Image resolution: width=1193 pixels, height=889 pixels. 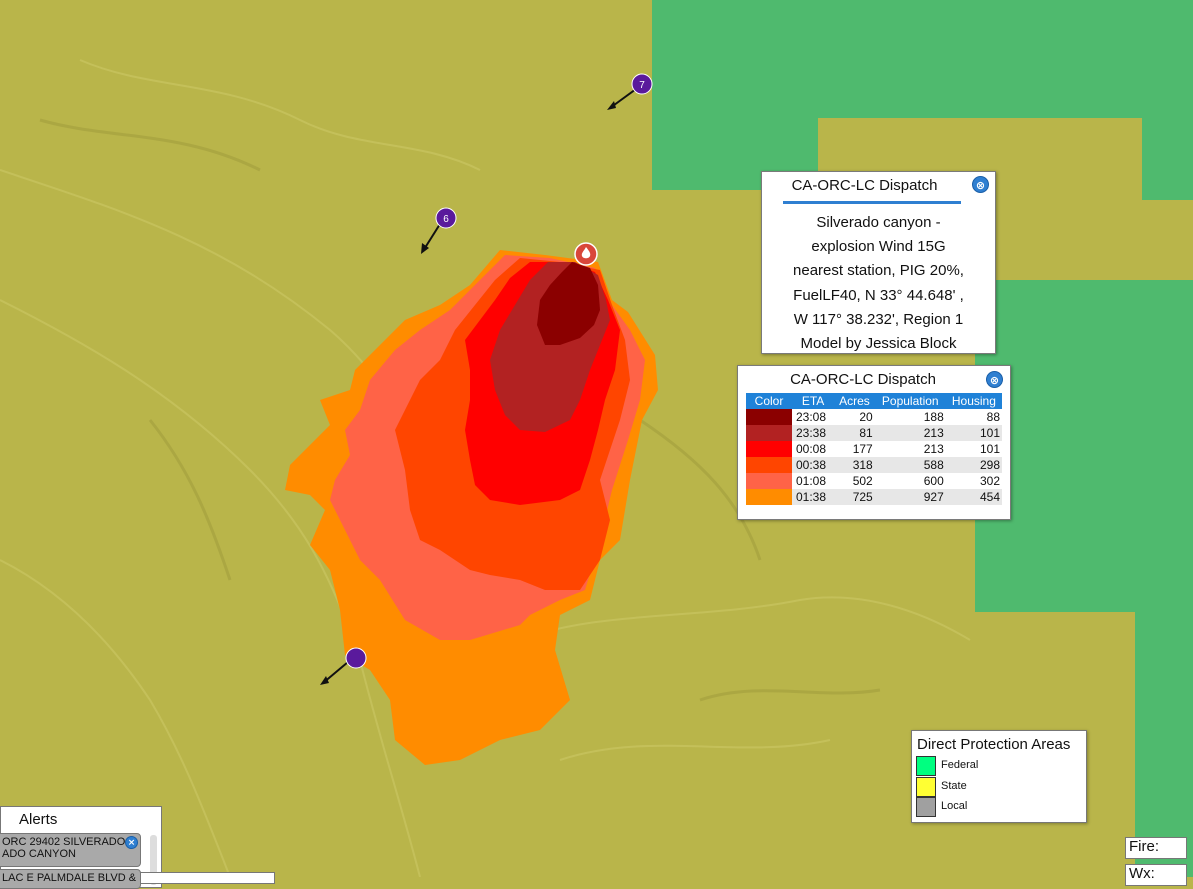 I want to click on description-line: Model by Jessica Block, so click(x=878, y=344).